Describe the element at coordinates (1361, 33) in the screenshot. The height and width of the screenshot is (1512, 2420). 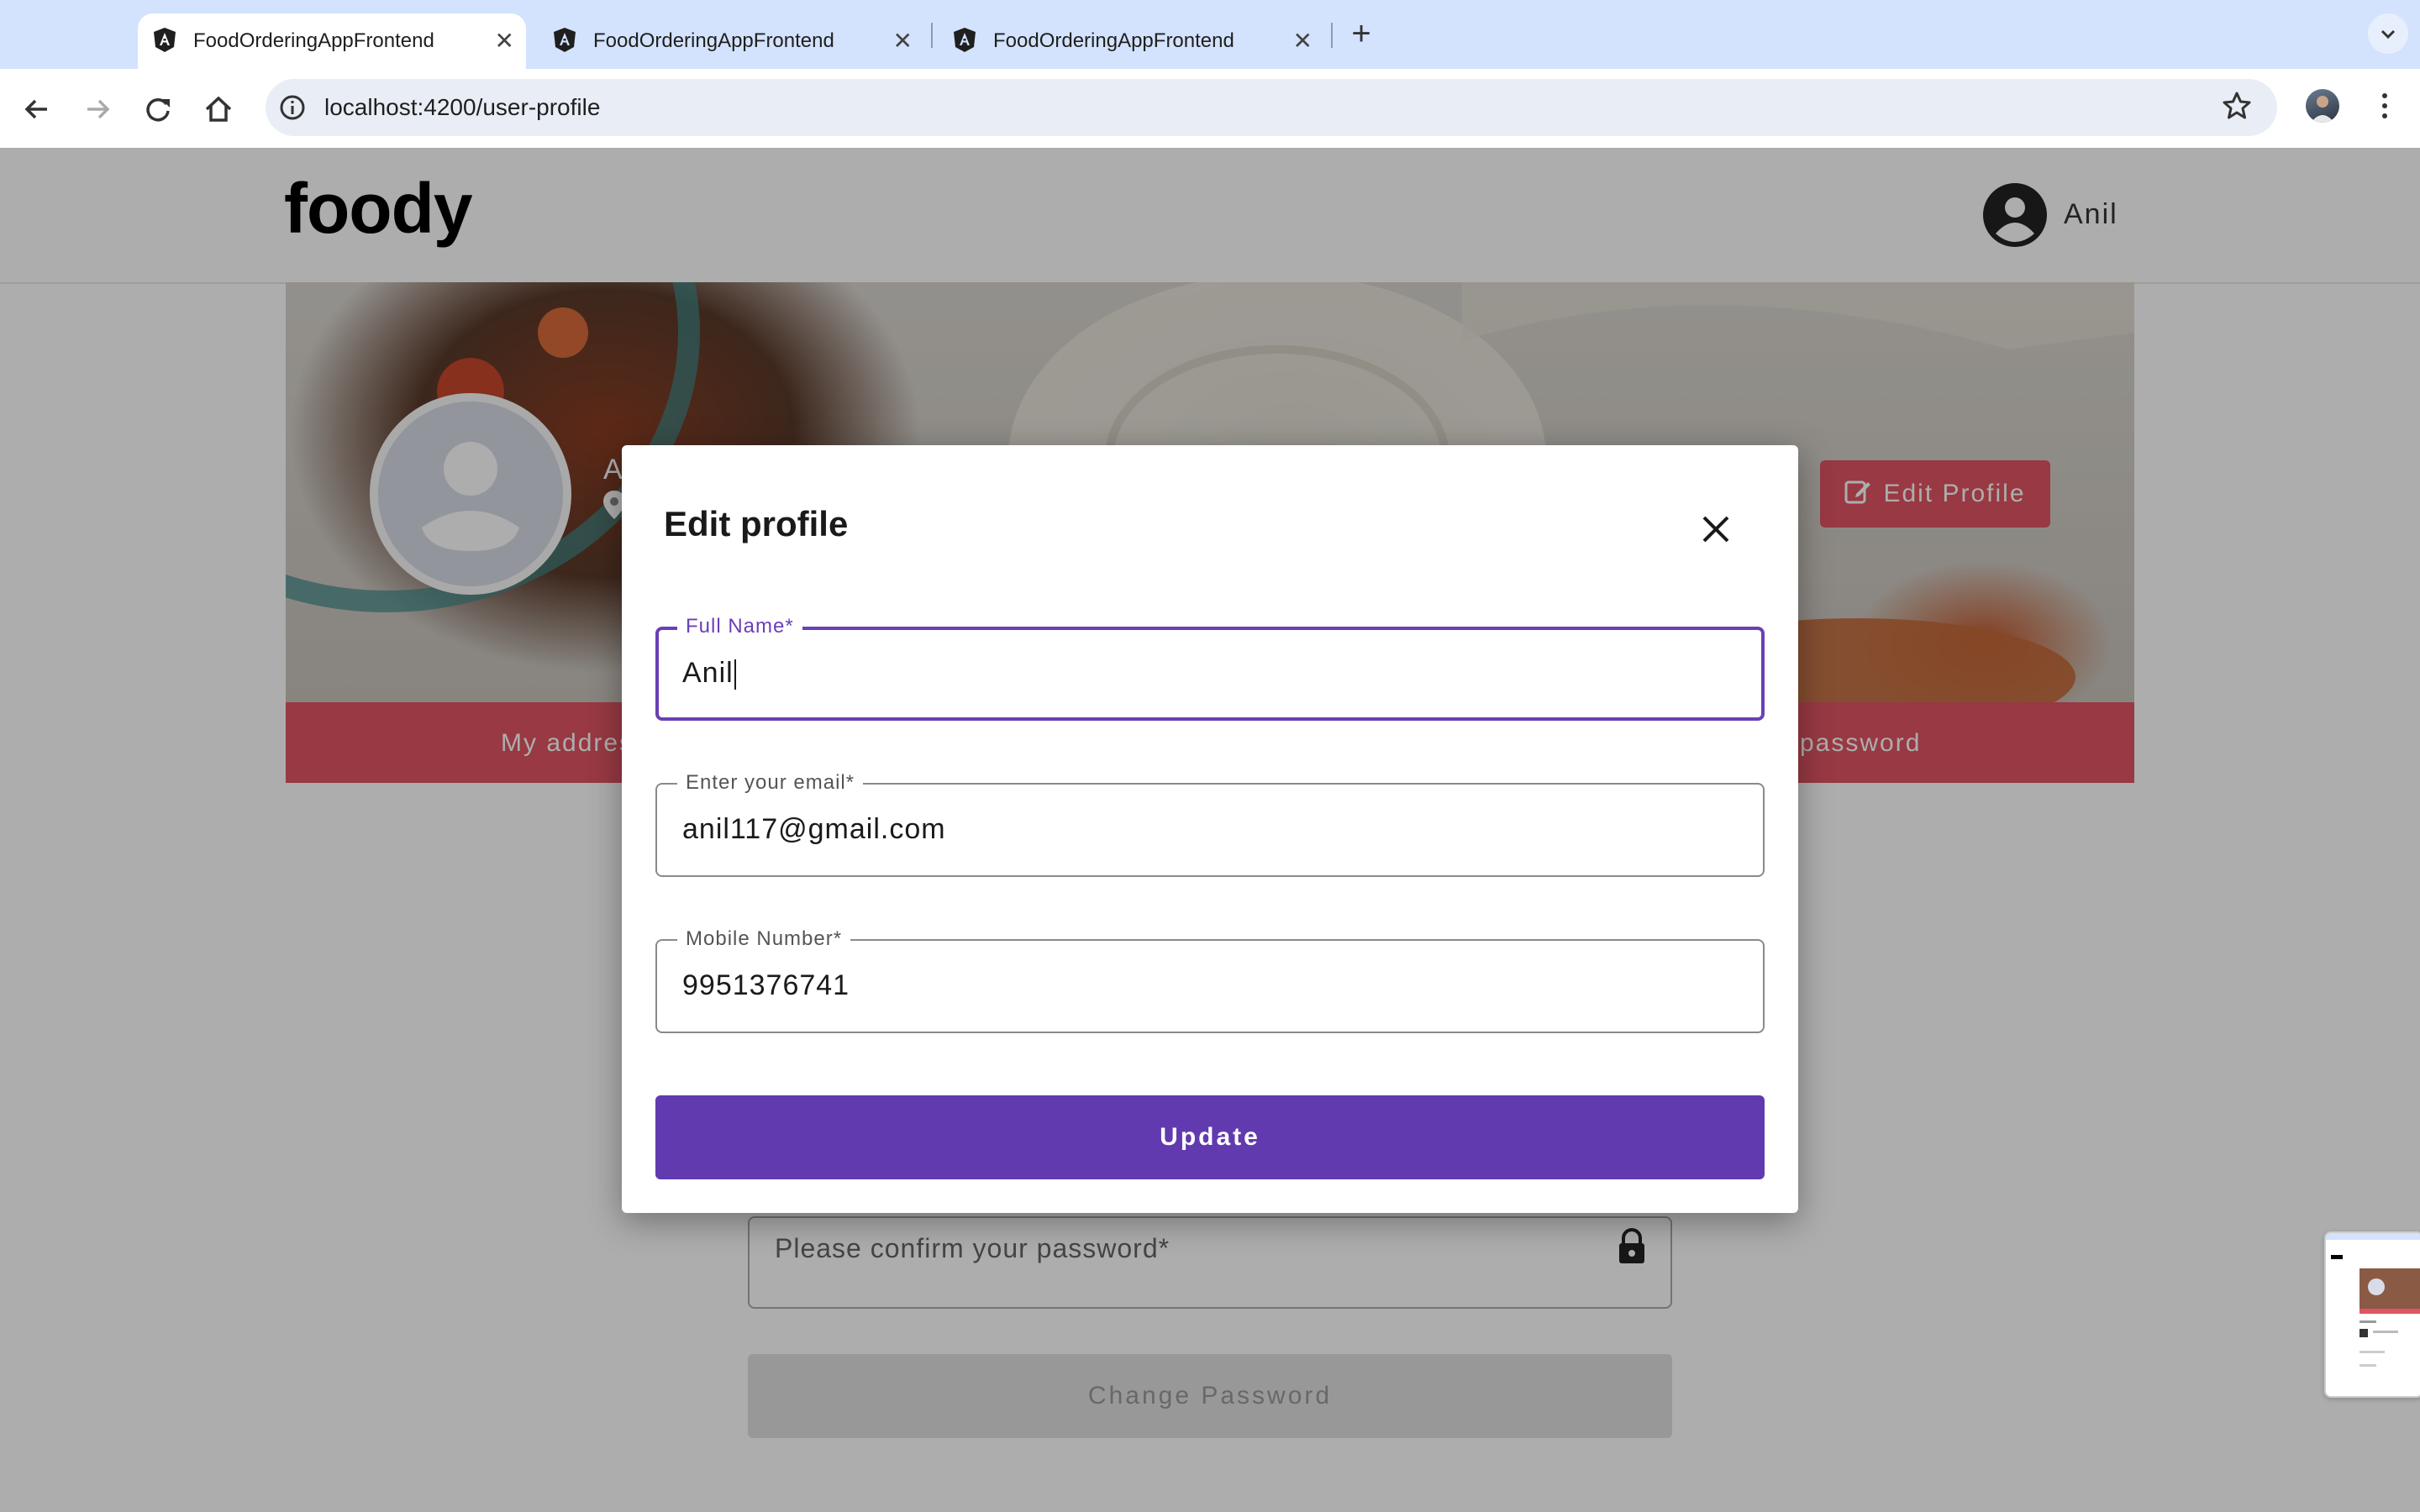
I see `new-tab-plus-icon: +` at that location.